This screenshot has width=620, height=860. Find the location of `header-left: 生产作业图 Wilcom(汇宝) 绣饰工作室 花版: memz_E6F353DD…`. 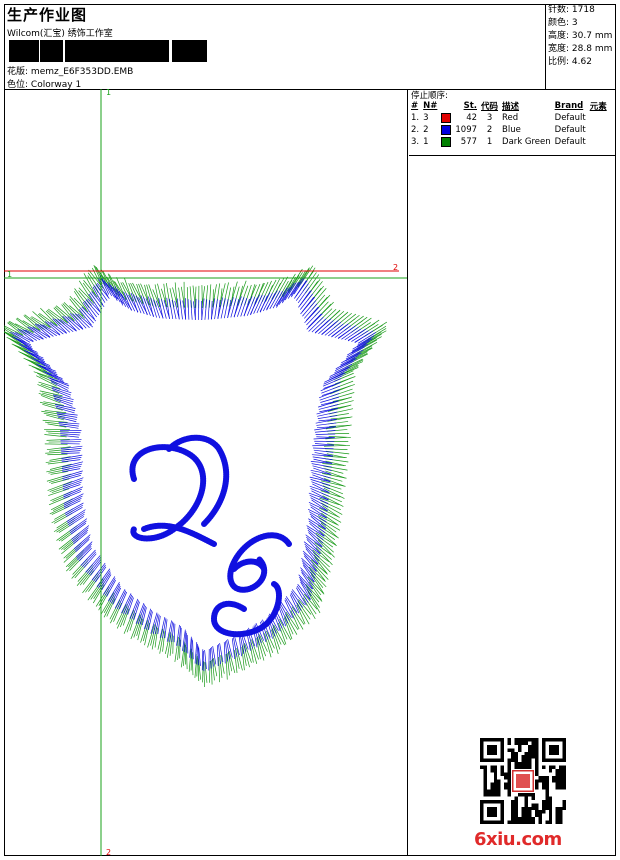

header-left: 生产作业图 Wilcom(汇宝) 绣饰工作室 花版: memz_E6F353DD… is located at coordinates (275, 47).